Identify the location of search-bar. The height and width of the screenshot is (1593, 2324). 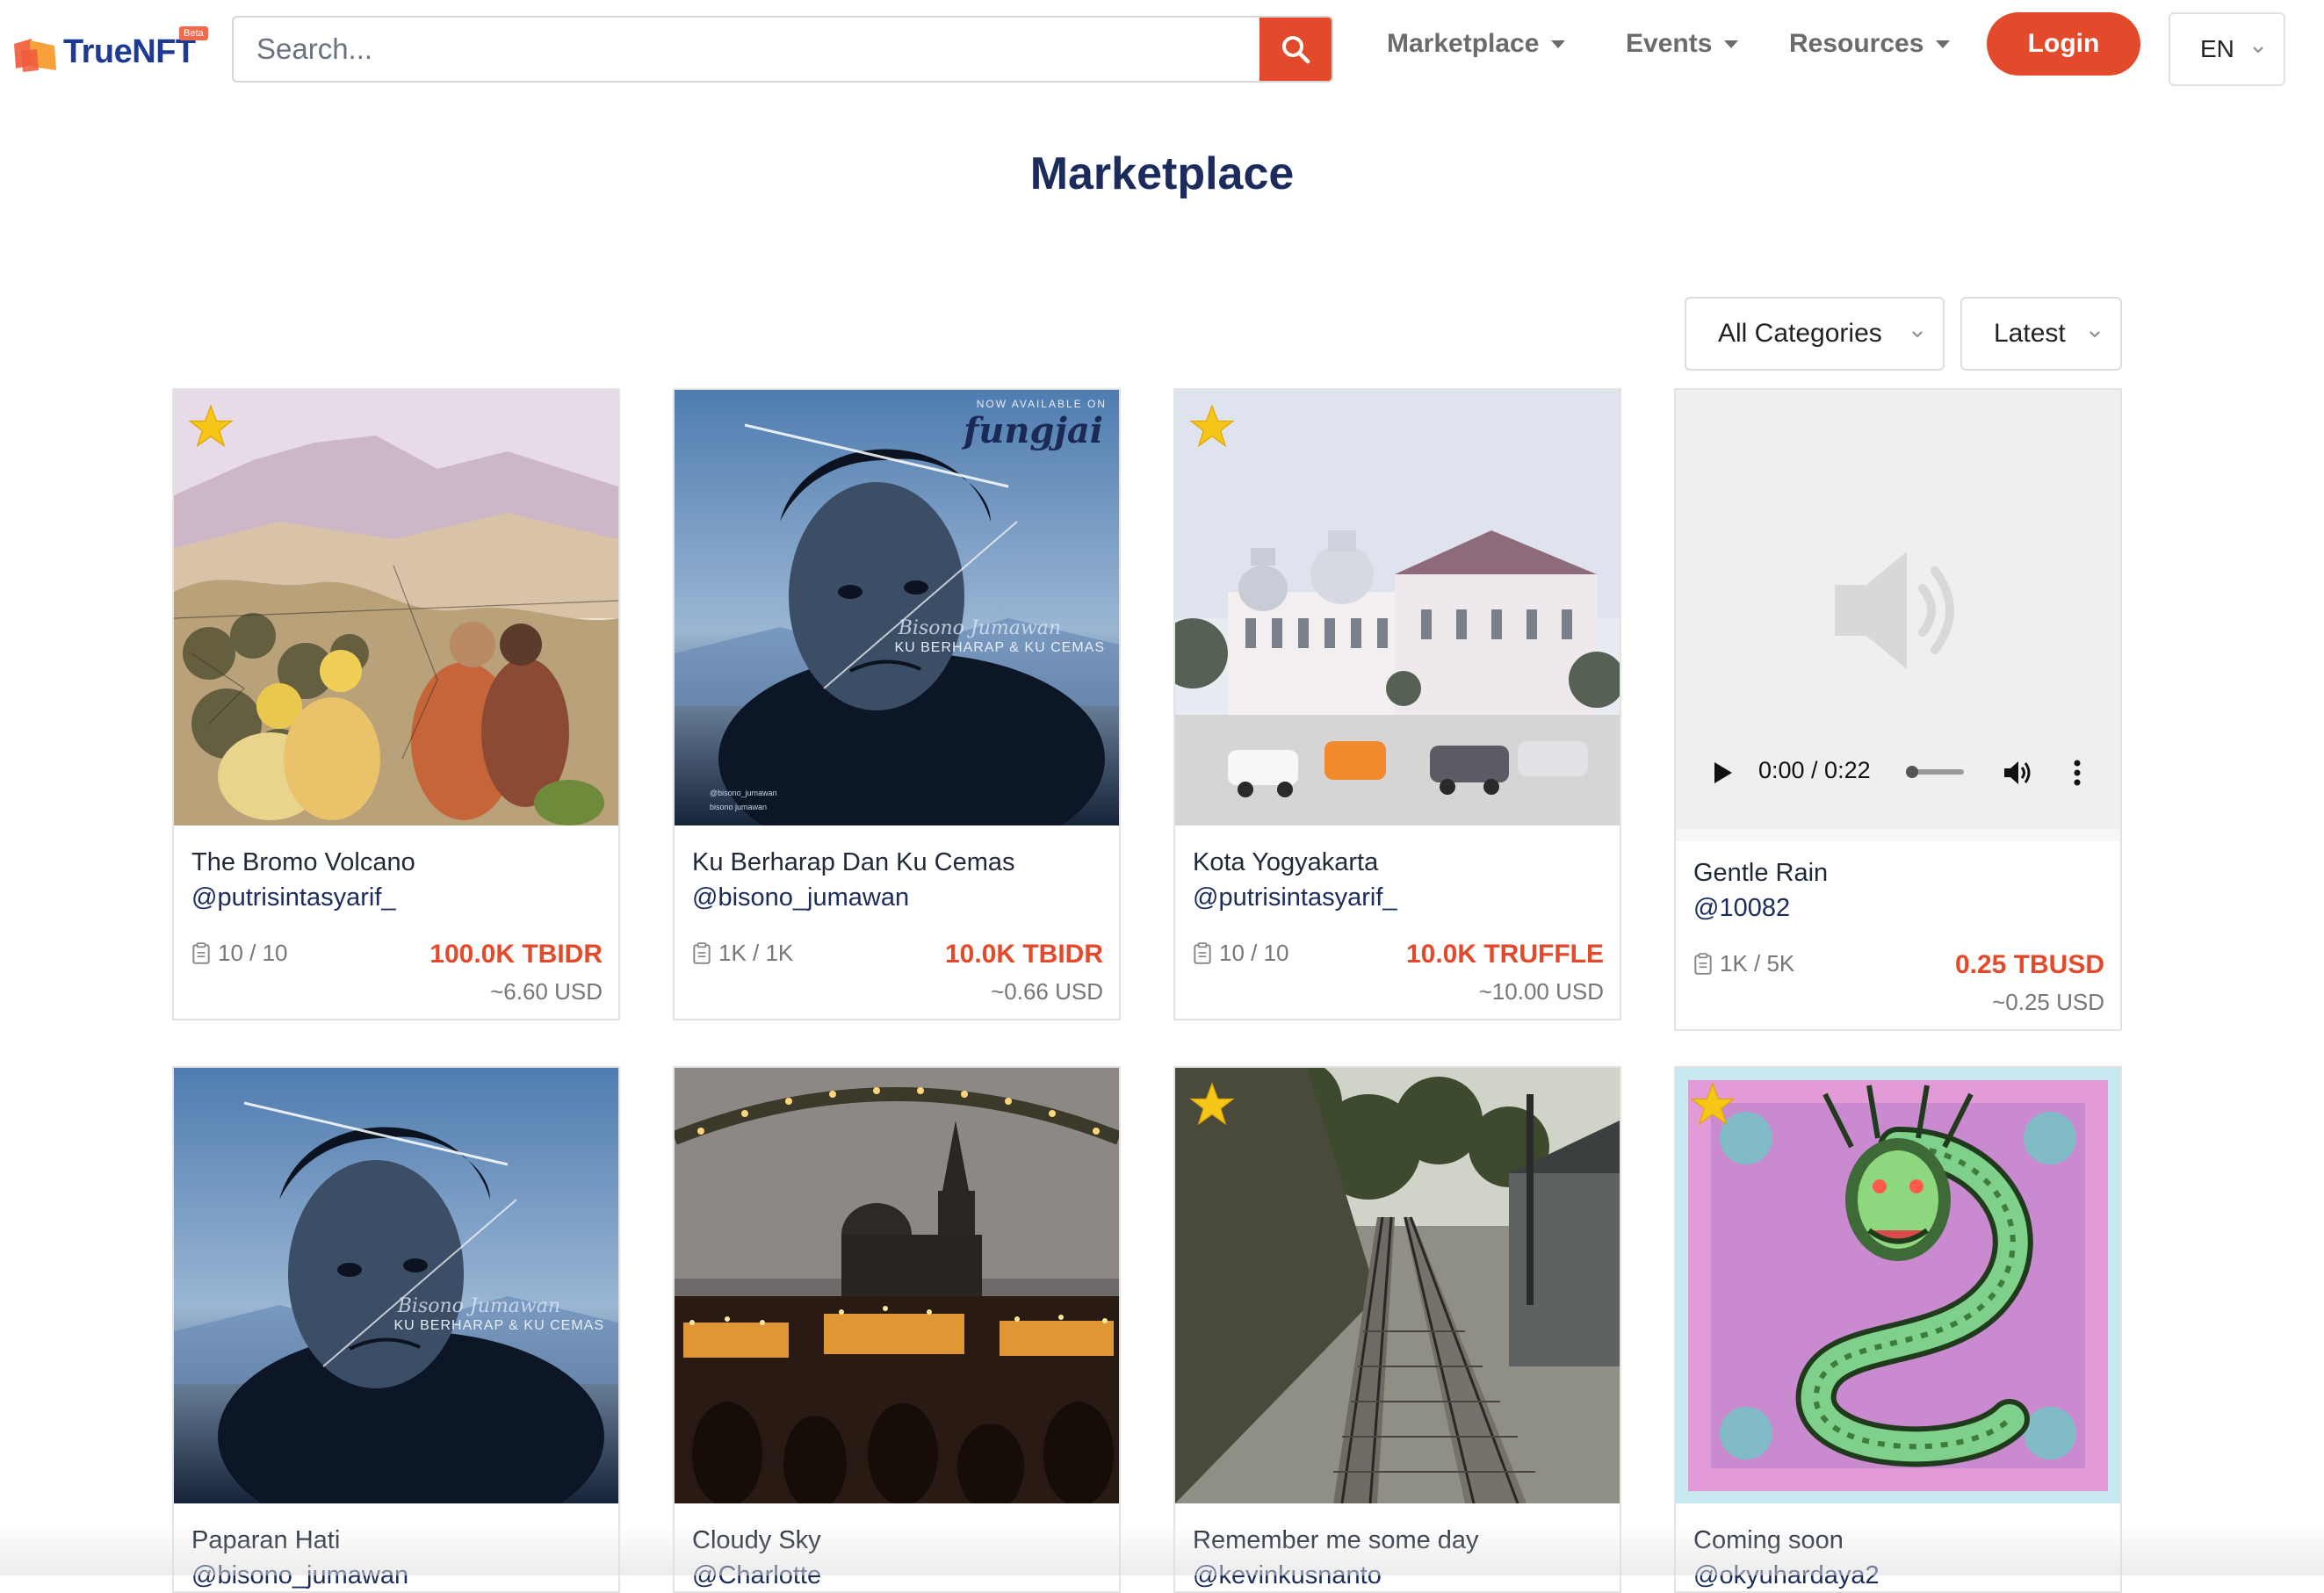
(782, 49).